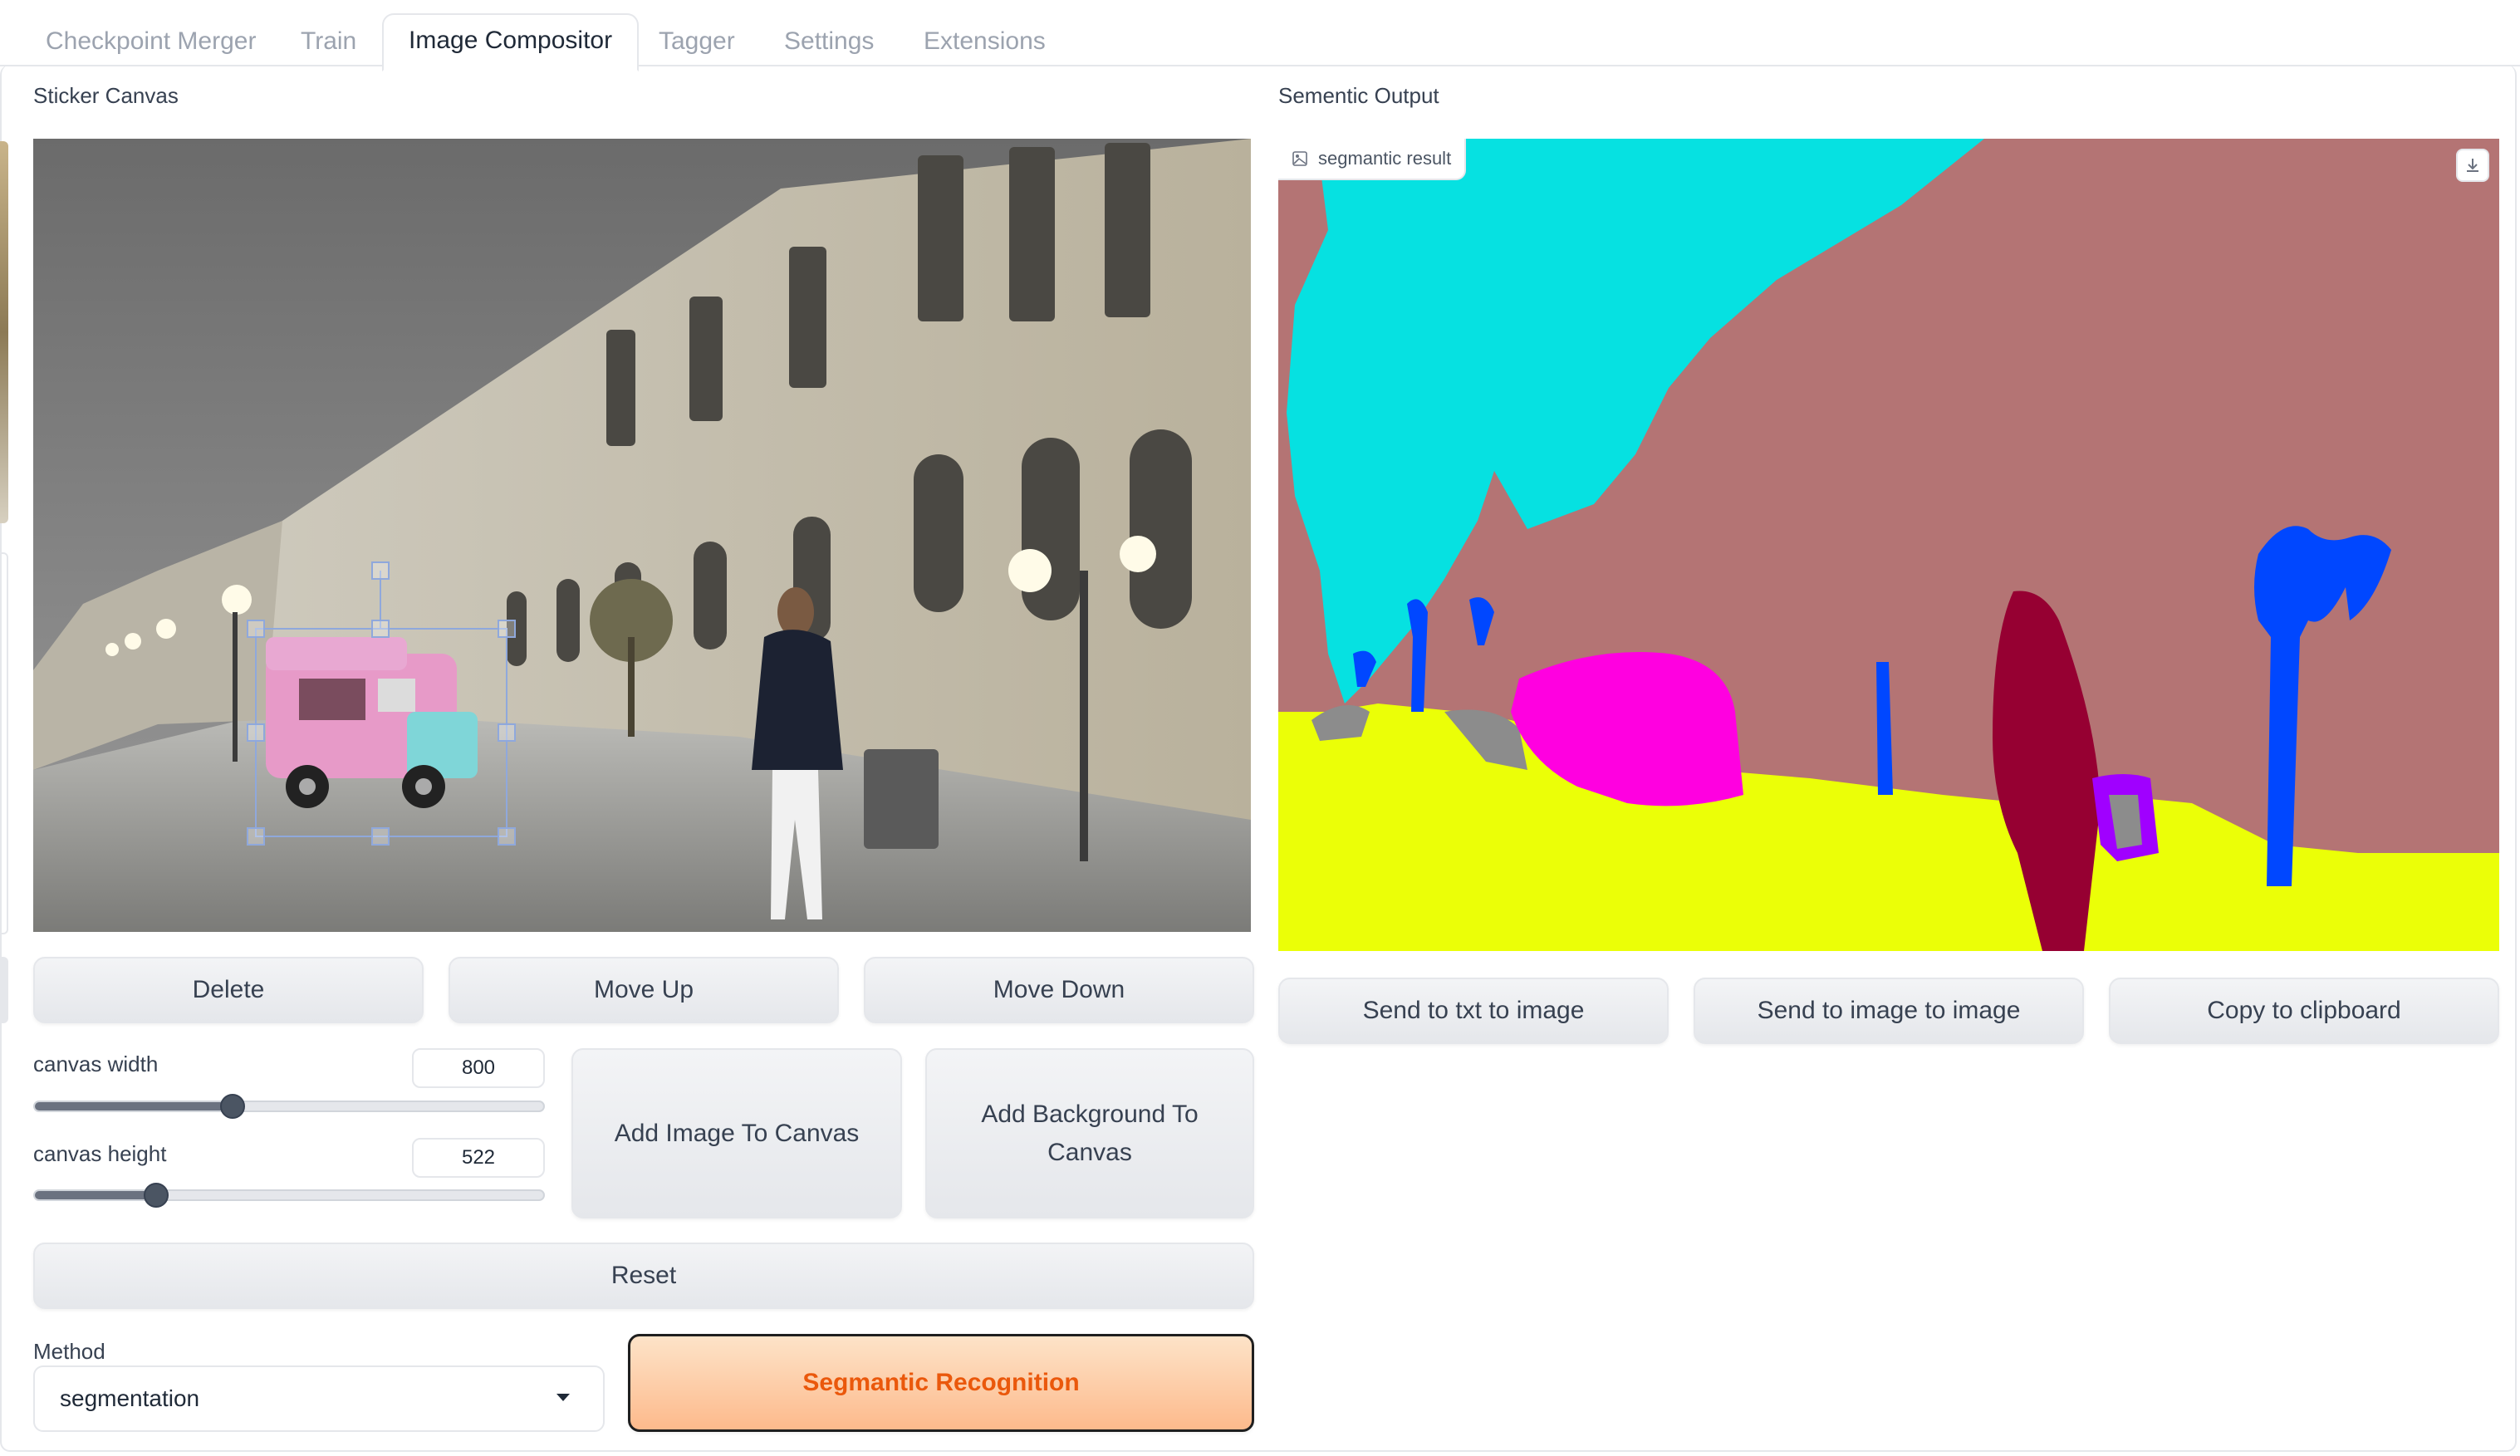  Describe the element at coordinates (697, 41) in the screenshot. I see `tab-tagger: Tagger` at that location.